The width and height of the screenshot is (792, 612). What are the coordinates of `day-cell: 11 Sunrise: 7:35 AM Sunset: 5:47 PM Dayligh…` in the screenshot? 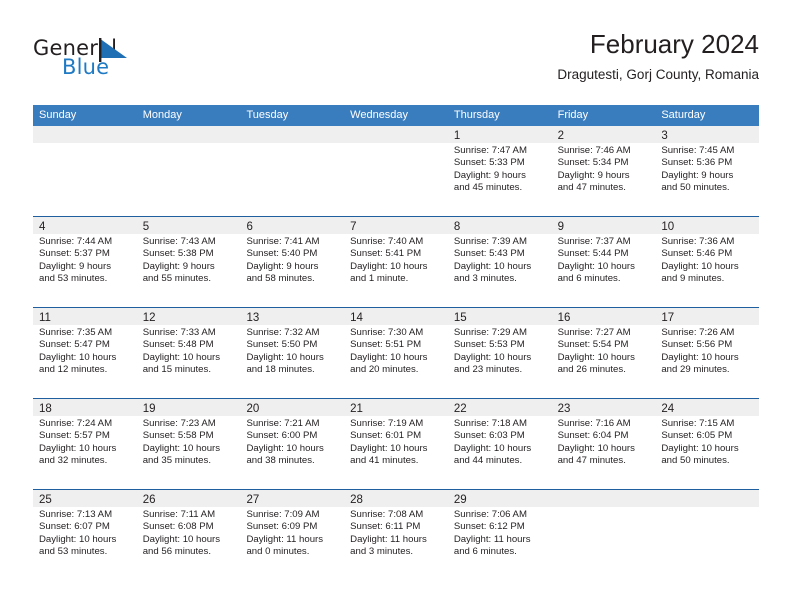 It's located at (85, 353).